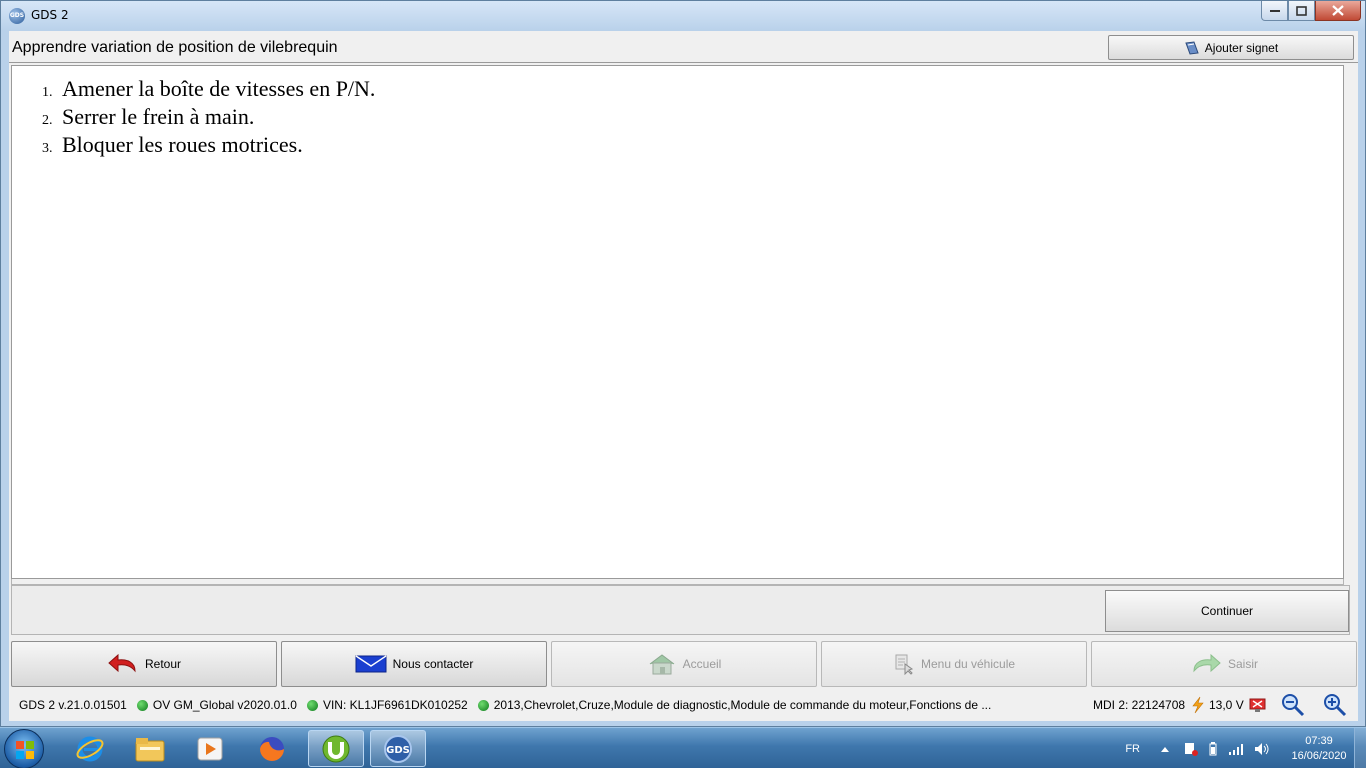 The height and width of the screenshot is (768, 1366). I want to click on step-number: 2., so click(47, 120).